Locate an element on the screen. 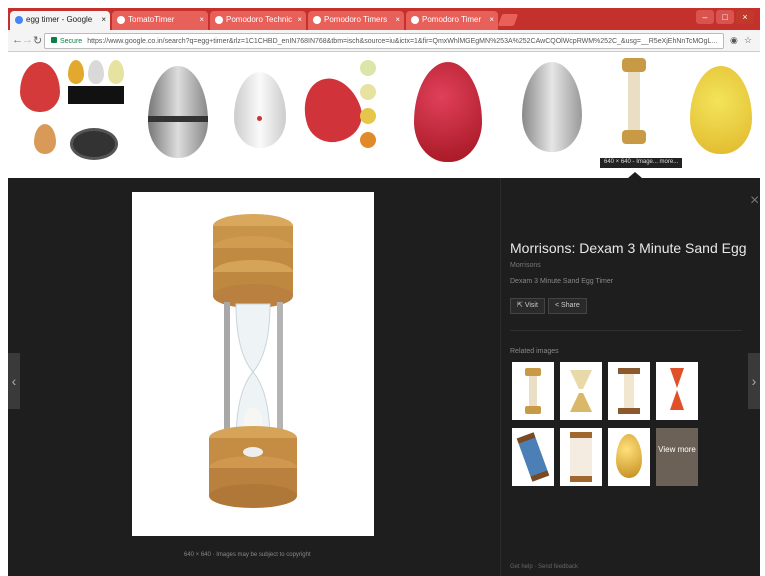  minimize-icon: – is located at coordinates (705, 17).